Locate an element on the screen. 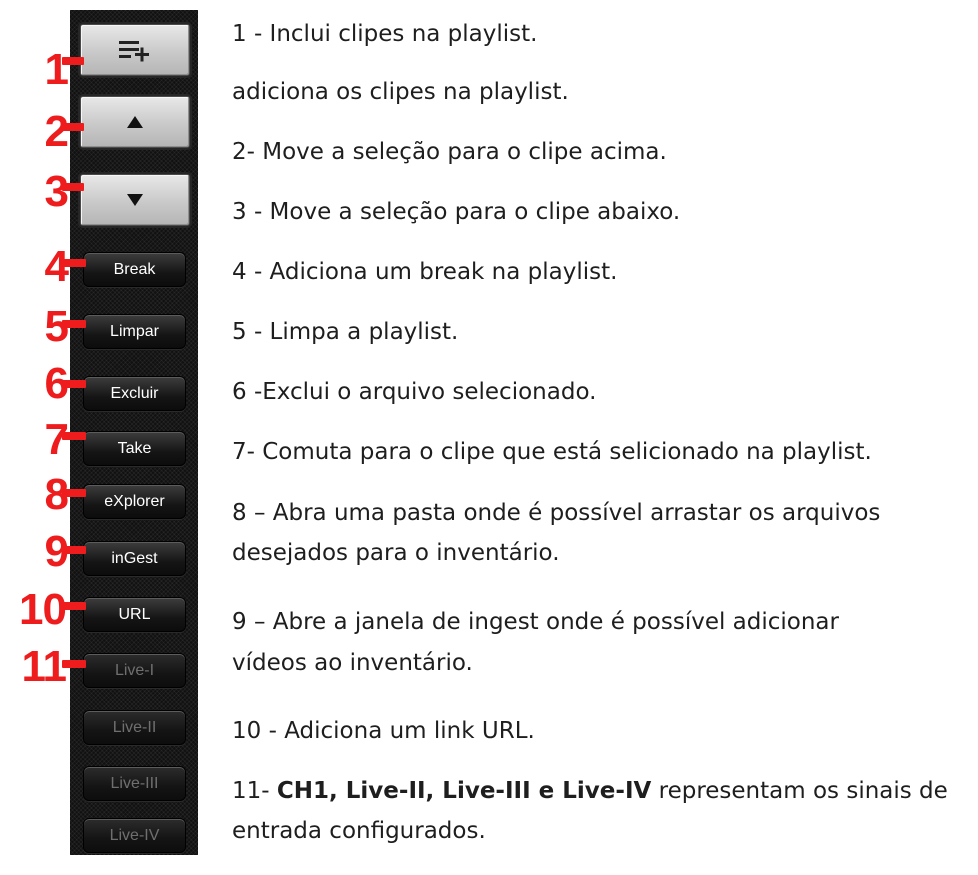  playlist-add-icon is located at coordinates (134, 51).